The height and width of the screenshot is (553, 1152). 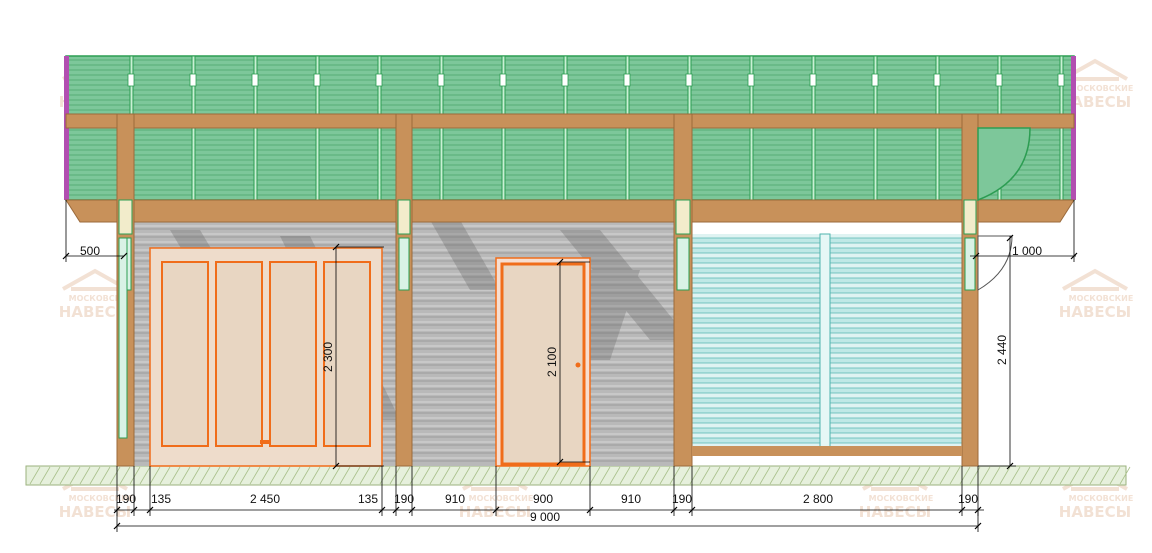 What do you see at coordinates (1002, 350) in the screenshot?
I see `dim-height-total: 2 440` at bounding box center [1002, 350].